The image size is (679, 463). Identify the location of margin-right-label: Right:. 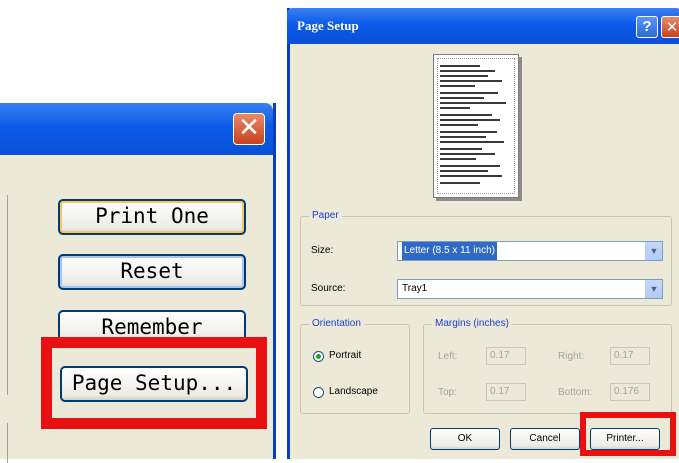
(571, 356).